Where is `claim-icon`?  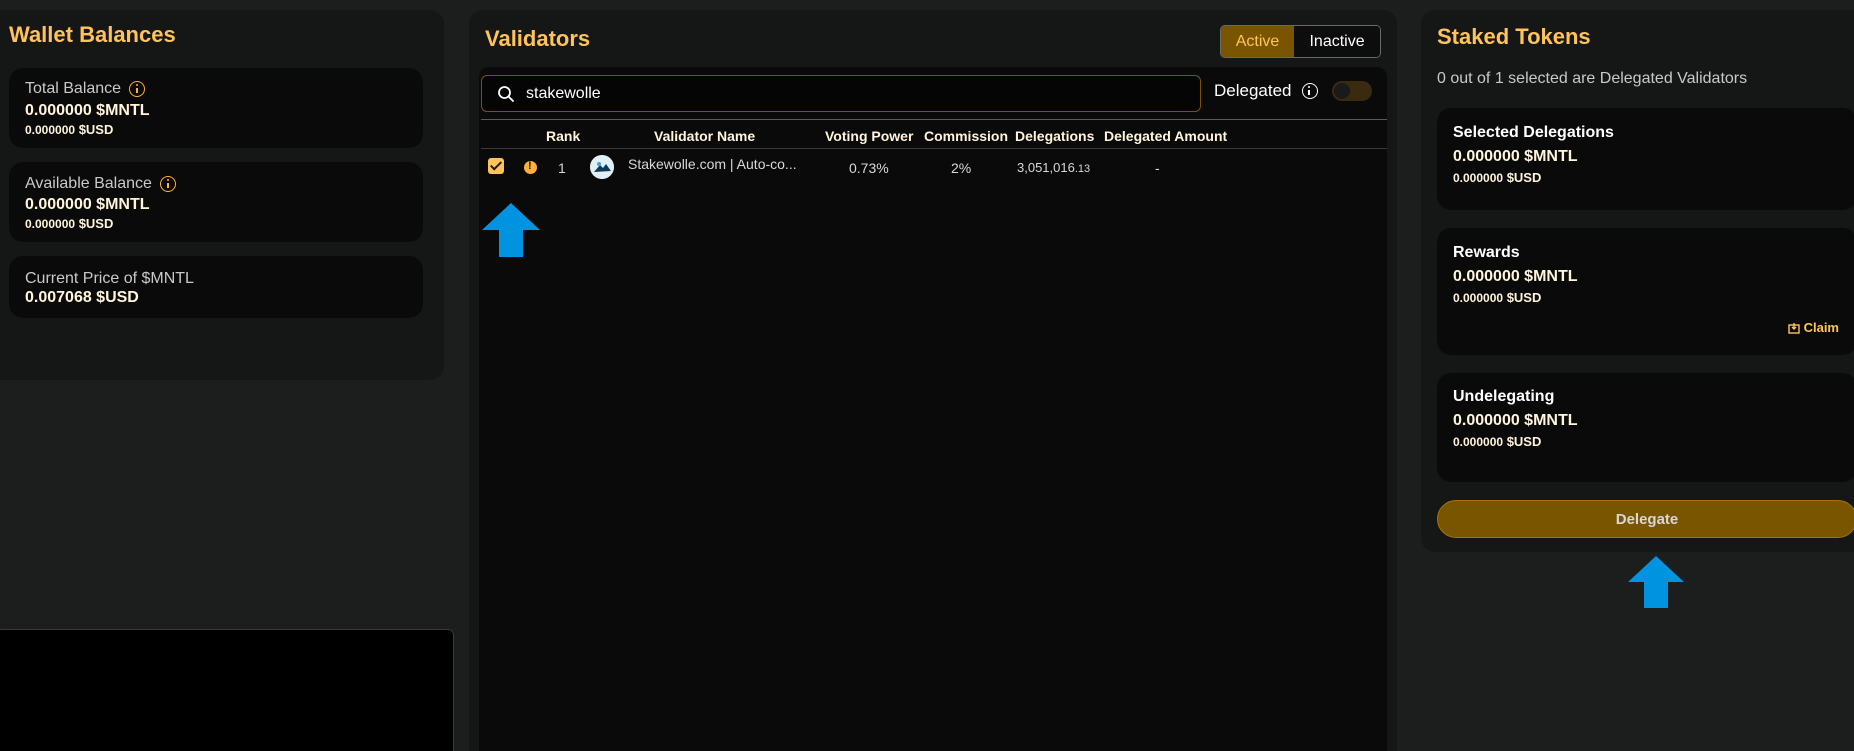 claim-icon is located at coordinates (1793, 328).